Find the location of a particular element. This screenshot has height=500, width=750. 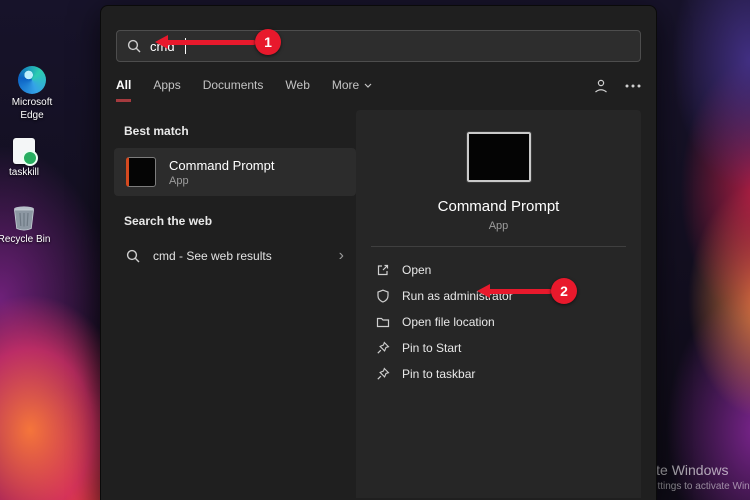

action-open-file-location: Open file location is located at coordinates (498, 322).